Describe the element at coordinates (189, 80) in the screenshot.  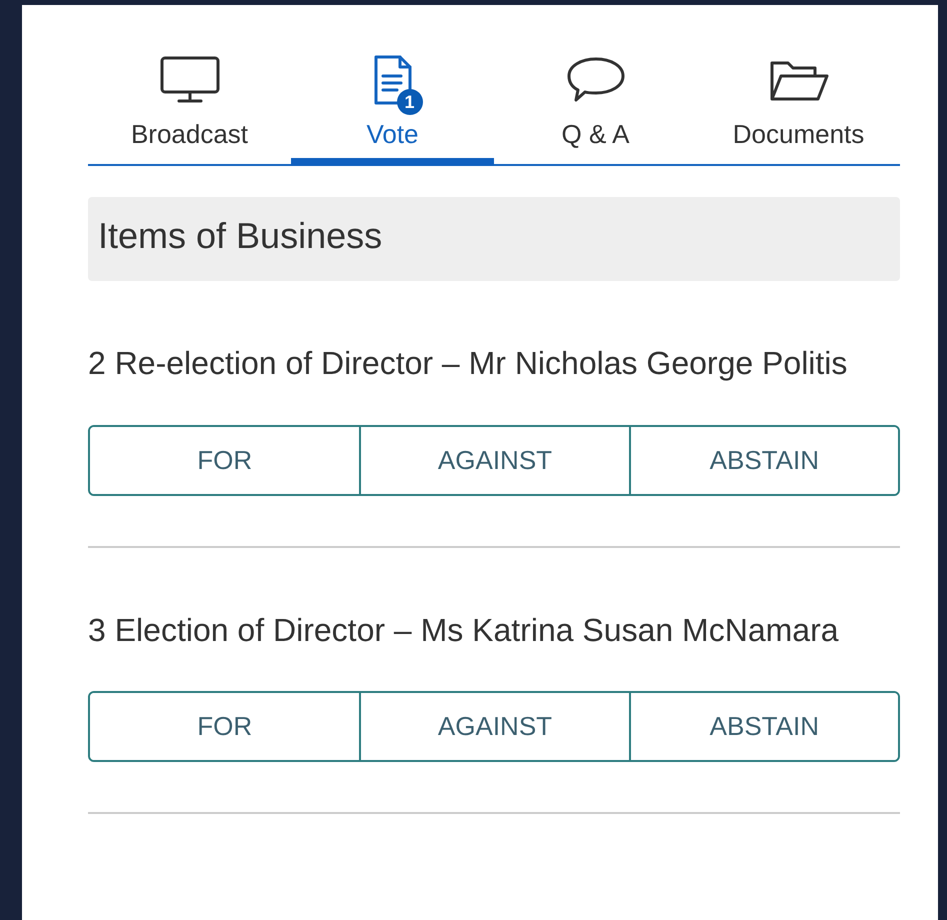
I see `monitor-icon` at that location.